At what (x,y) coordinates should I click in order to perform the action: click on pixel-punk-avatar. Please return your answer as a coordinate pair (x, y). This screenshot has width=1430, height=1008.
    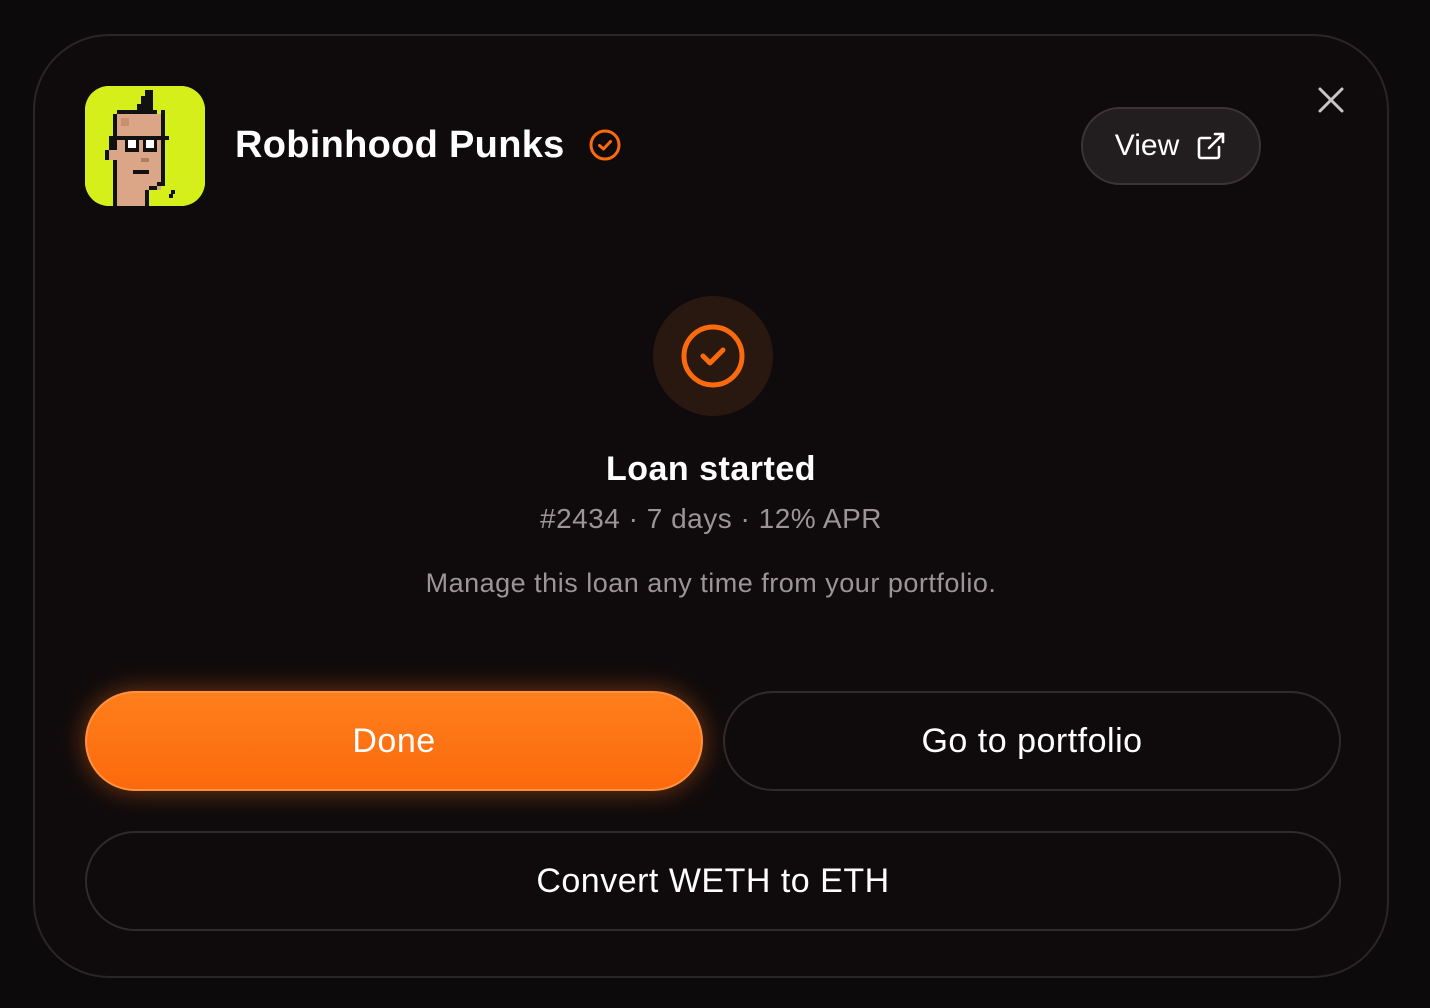
    Looking at the image, I should click on (145, 146).